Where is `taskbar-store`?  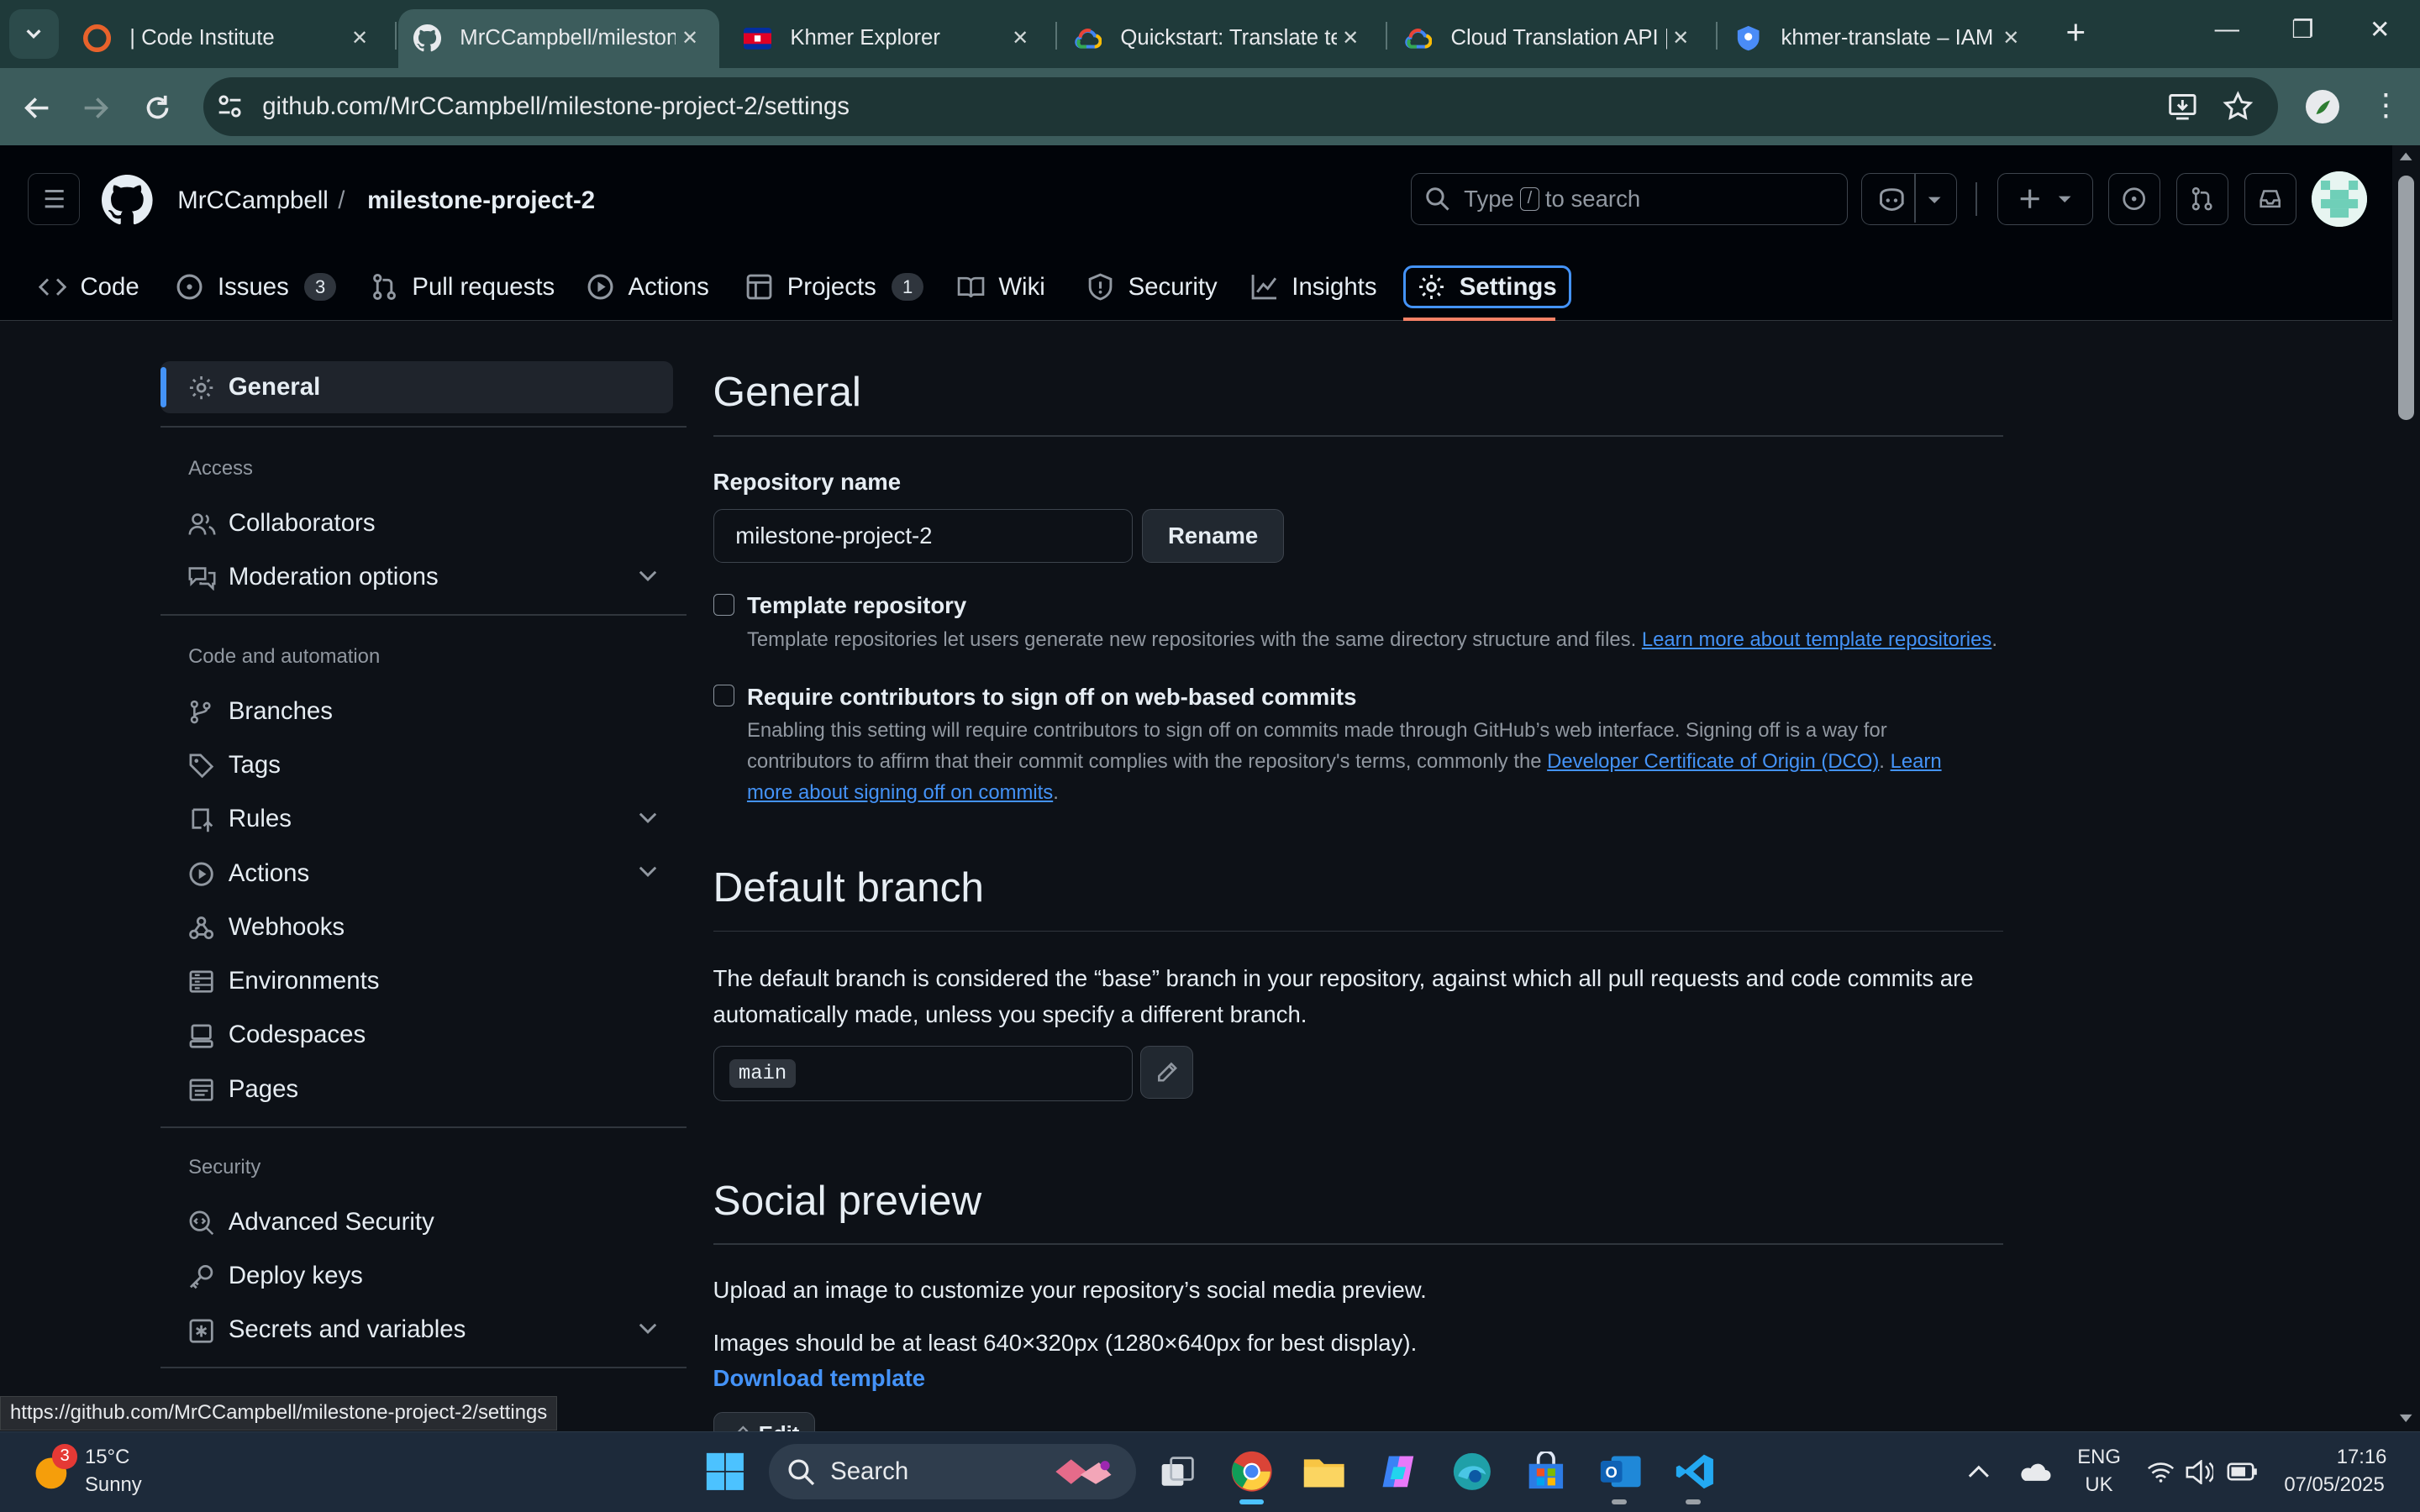 taskbar-store is located at coordinates (1546, 1471).